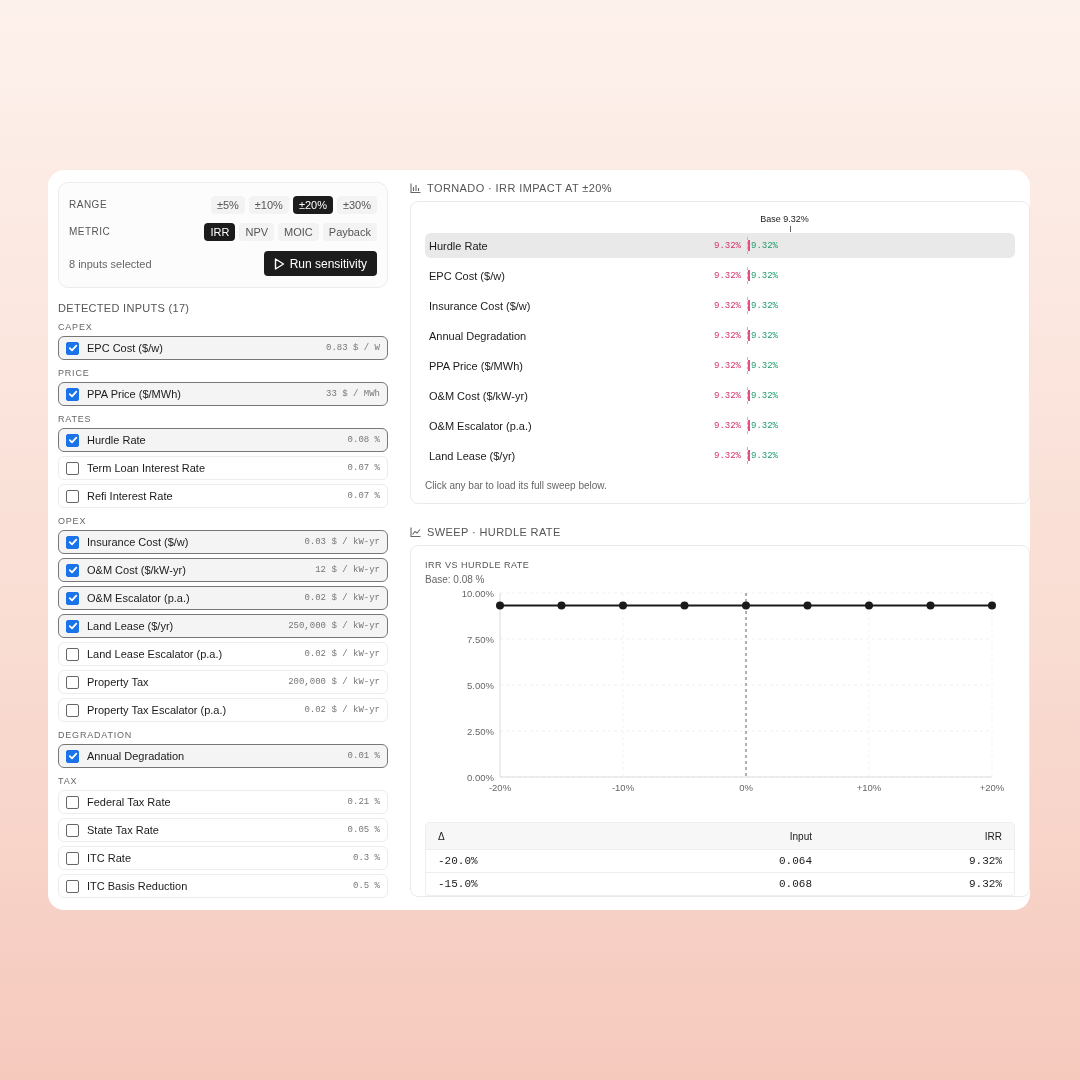 This screenshot has height=1080, width=1080. I want to click on hint-text: Click any bar to load its full sweep below., so click(516, 485).